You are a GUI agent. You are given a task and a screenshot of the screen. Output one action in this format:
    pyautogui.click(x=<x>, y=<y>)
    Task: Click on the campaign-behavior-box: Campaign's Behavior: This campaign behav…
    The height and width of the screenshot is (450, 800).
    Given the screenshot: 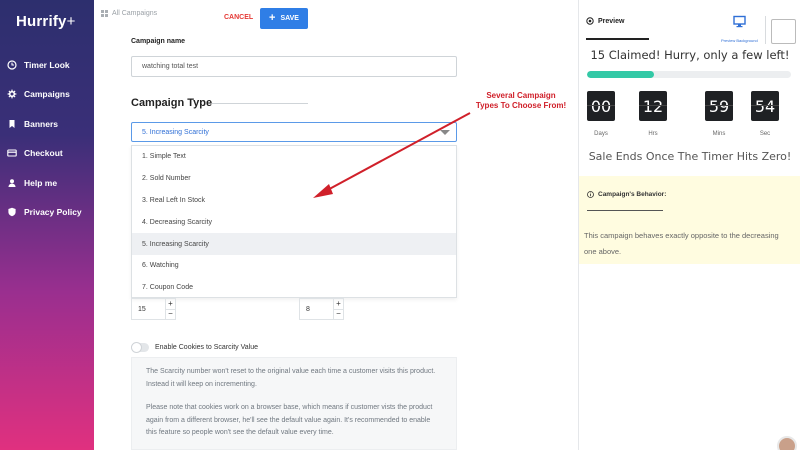 What is the action you would take?
    pyautogui.click(x=689, y=220)
    